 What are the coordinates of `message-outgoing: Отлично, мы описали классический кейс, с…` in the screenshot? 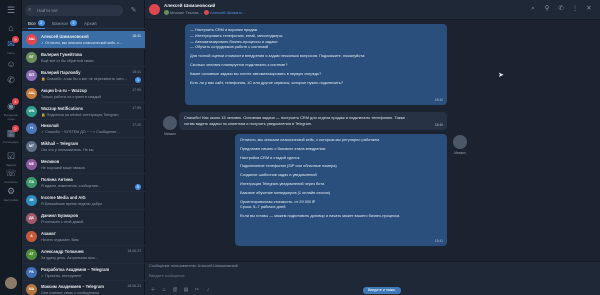 It's located at (341, 190).